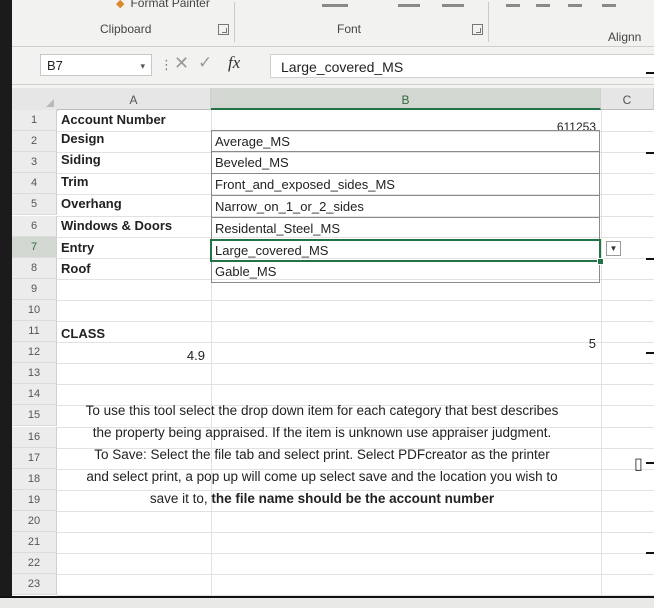 The image size is (654, 608). What do you see at coordinates (405, 343) in the screenshot?
I see `cell-b11: 5` at bounding box center [405, 343].